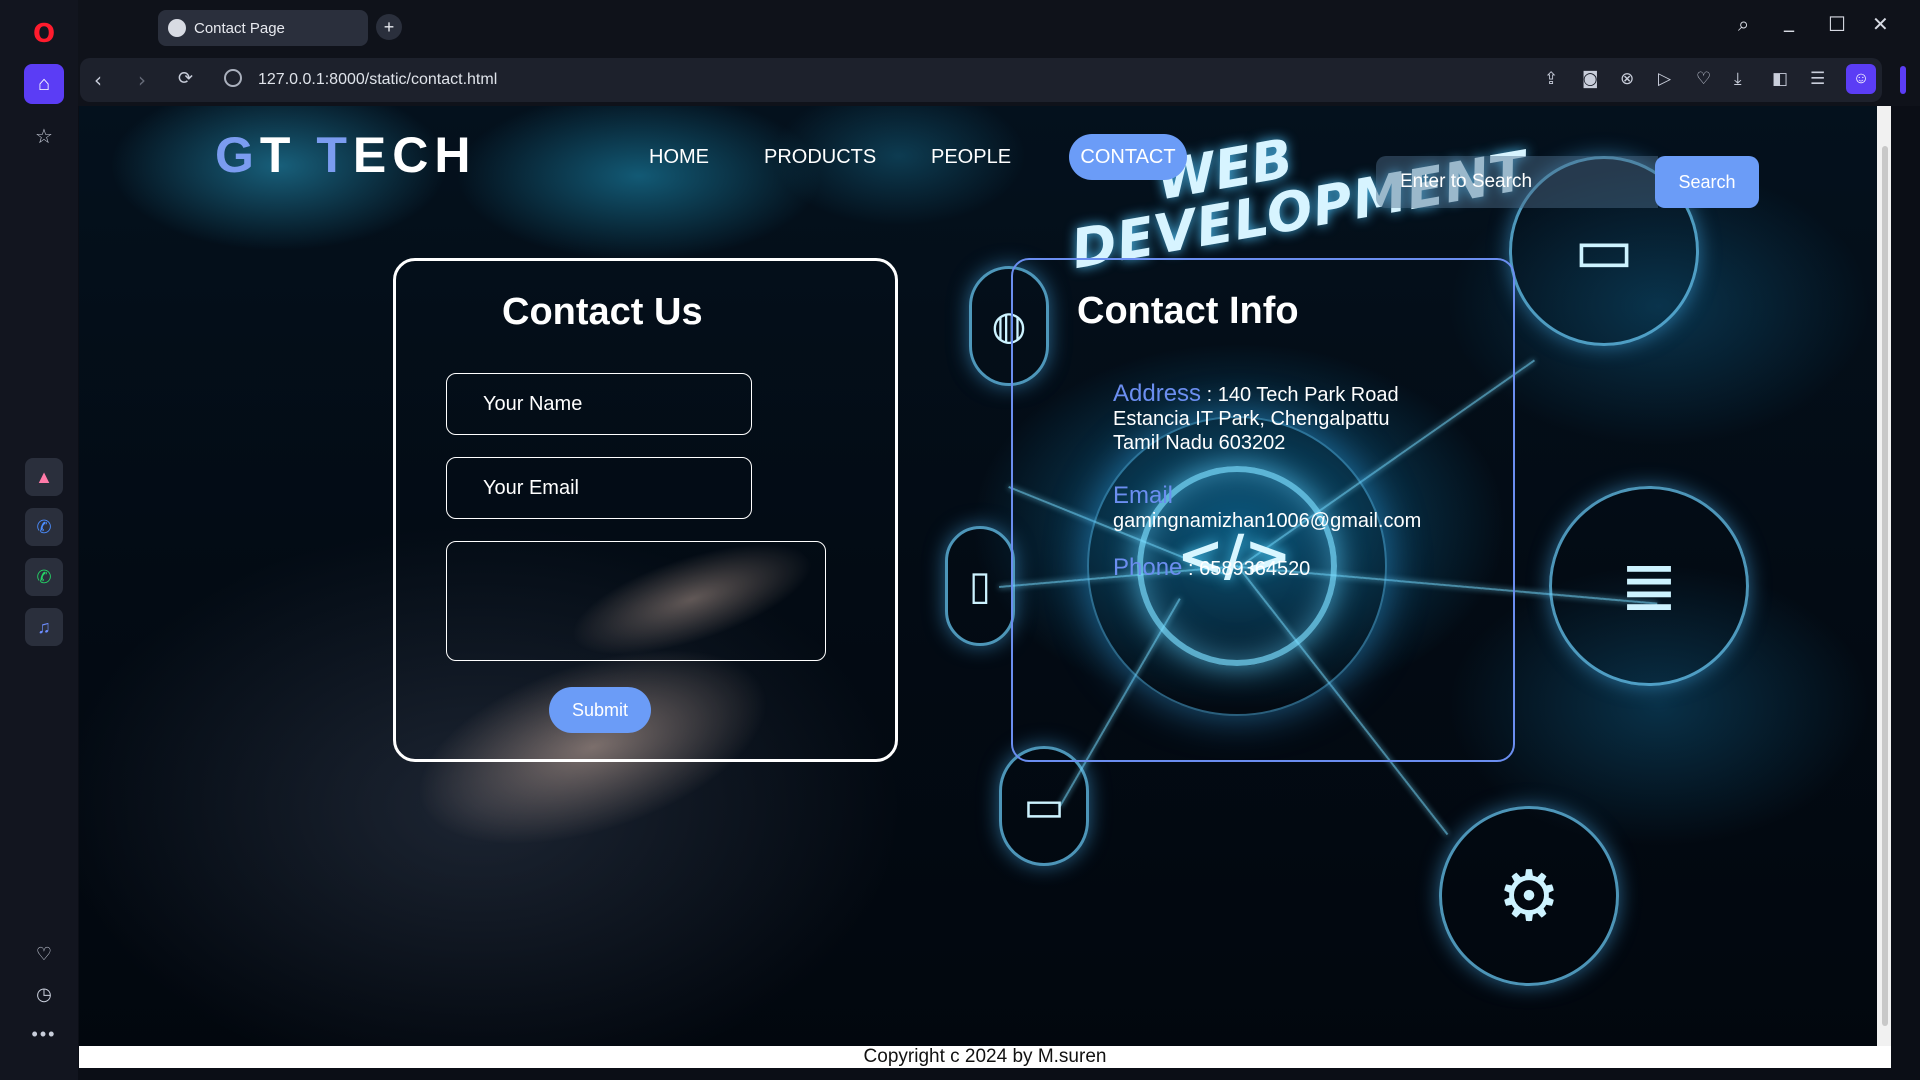 This screenshot has height=1080, width=1920. I want to click on favorite-icon: ♡, so click(1703, 79).